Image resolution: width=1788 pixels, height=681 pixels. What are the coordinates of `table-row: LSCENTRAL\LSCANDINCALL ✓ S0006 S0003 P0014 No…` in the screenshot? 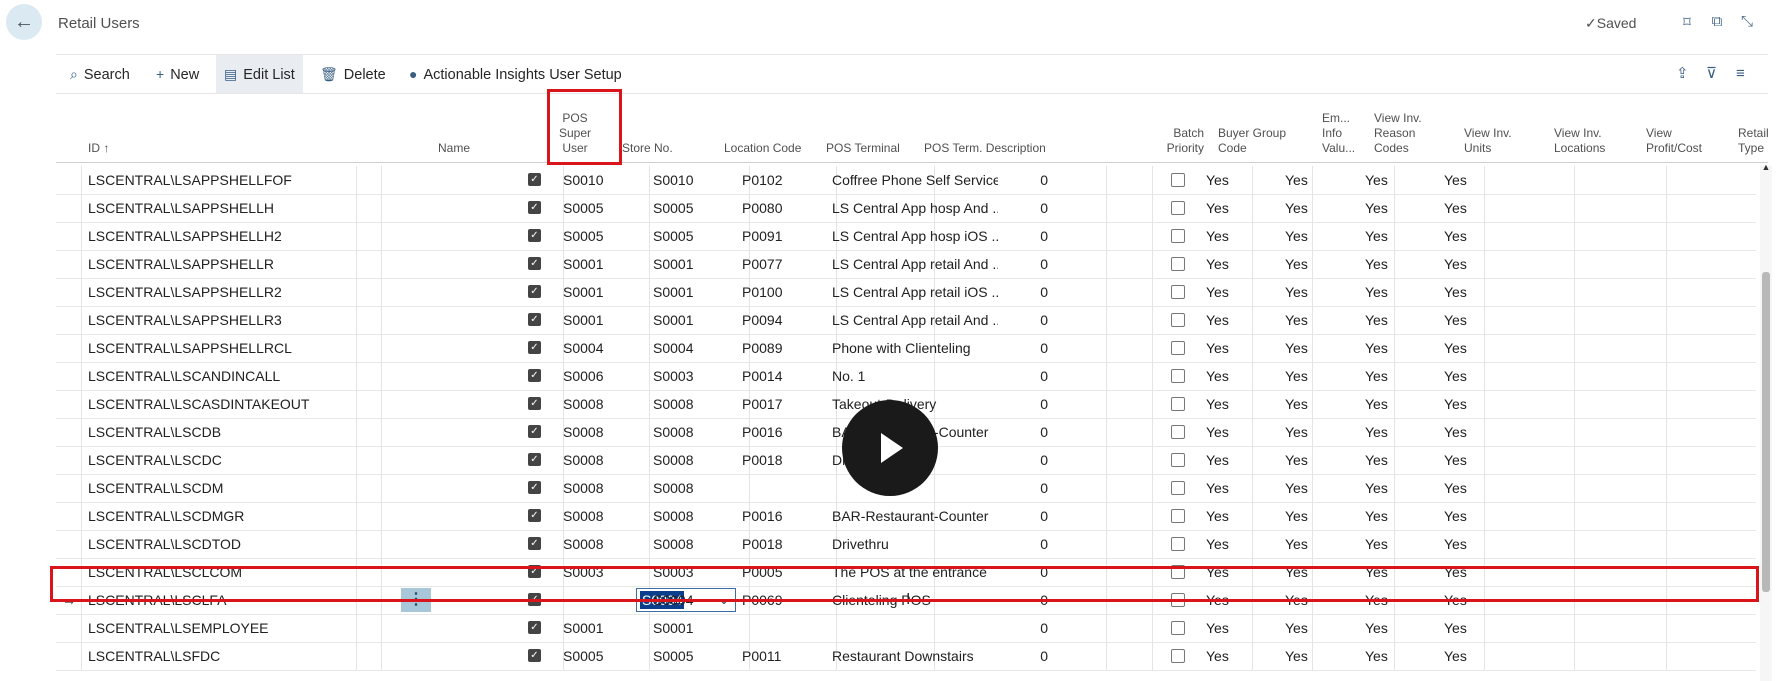 It's located at (906, 376).